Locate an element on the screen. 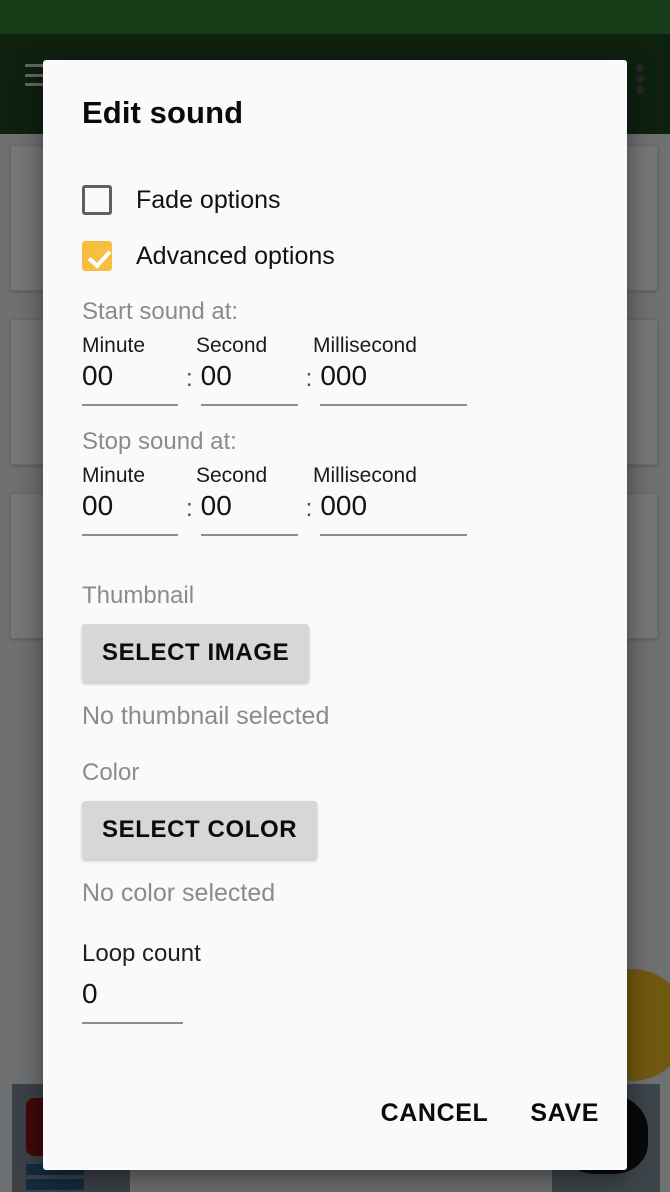 Image resolution: width=670 pixels, height=1192 pixels. checkbox-row-fade-options: Fade options is located at coordinates (335, 200).